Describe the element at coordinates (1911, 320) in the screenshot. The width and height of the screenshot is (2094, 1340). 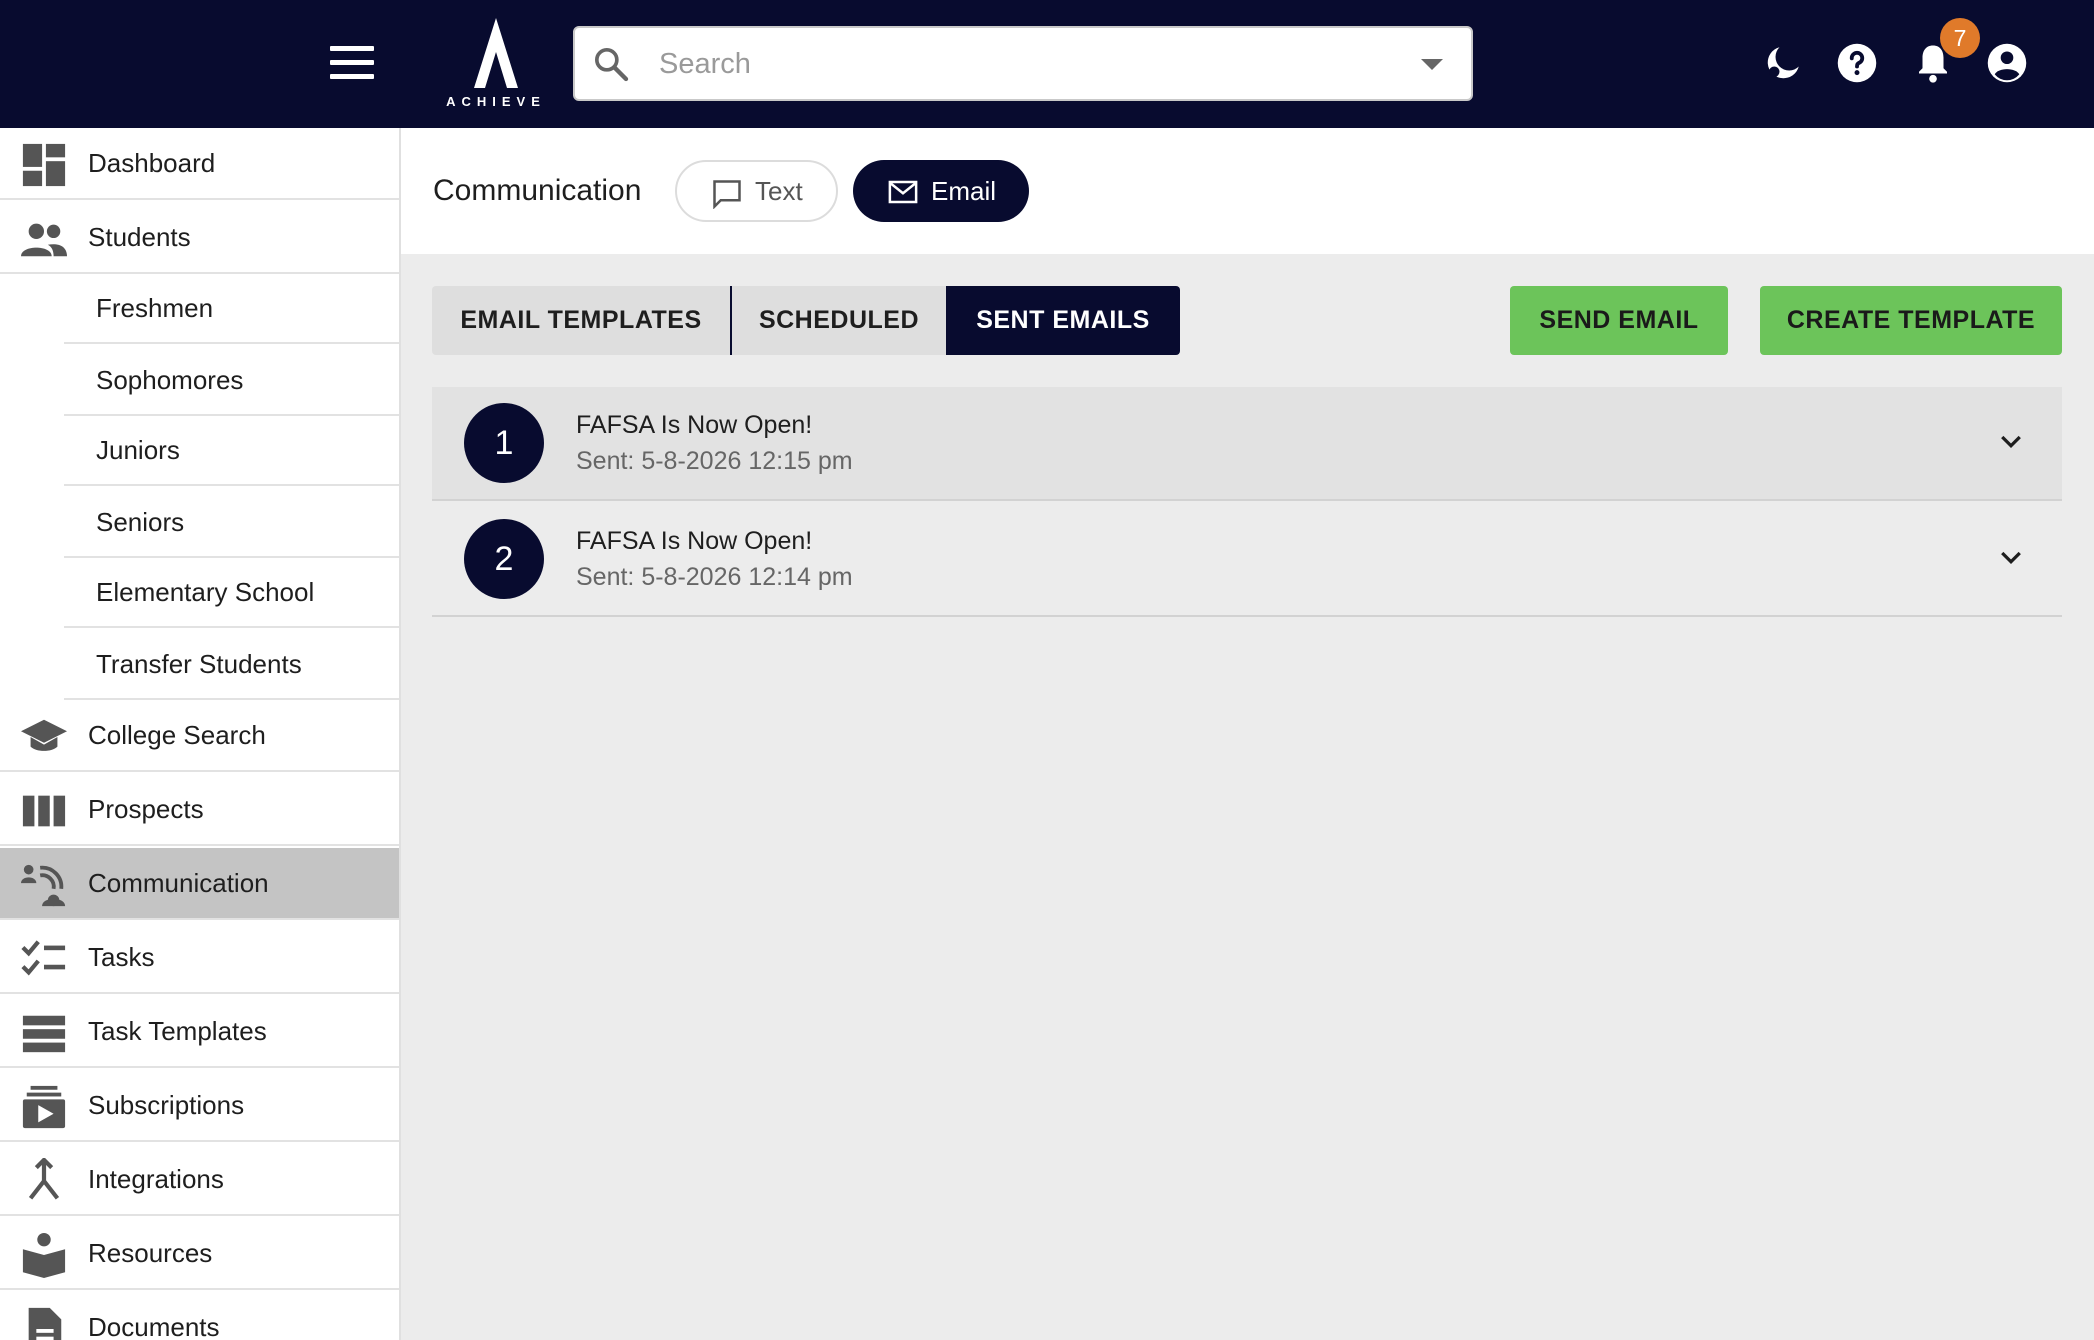
I see `create-template-button: CREATE TEMPLATE` at that location.